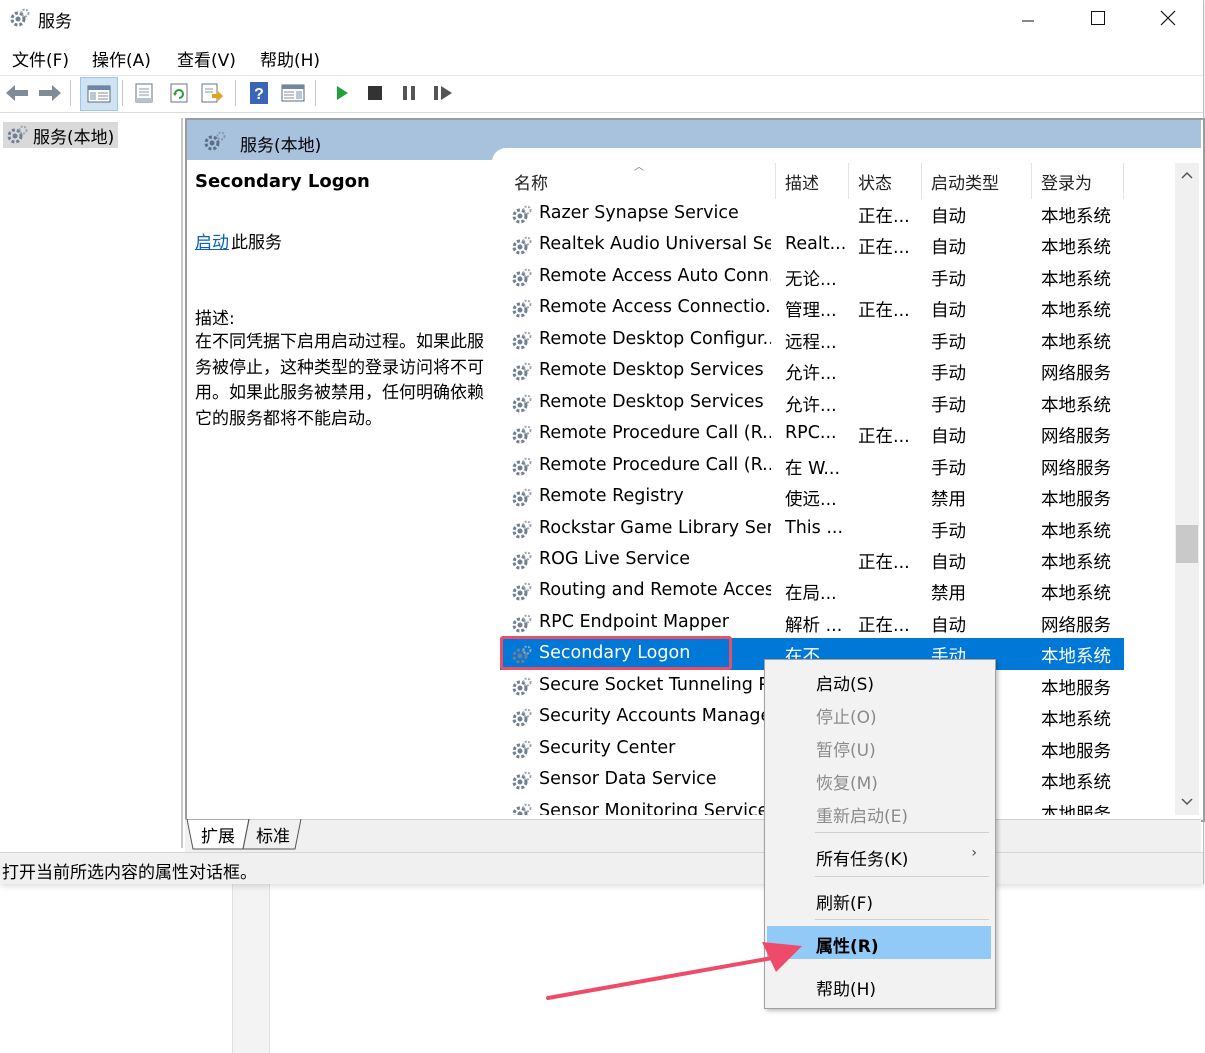 This screenshot has width=1205, height=1053. Describe the element at coordinates (1187, 489) in the screenshot. I see `vertical-scrollbar` at that location.